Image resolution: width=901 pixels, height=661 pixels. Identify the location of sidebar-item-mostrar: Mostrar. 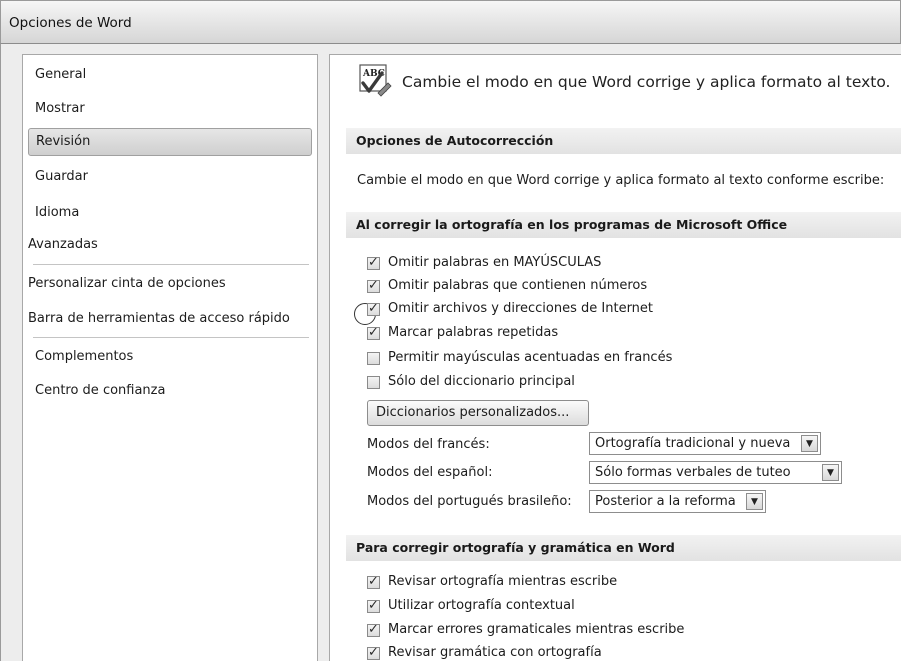
(60, 108).